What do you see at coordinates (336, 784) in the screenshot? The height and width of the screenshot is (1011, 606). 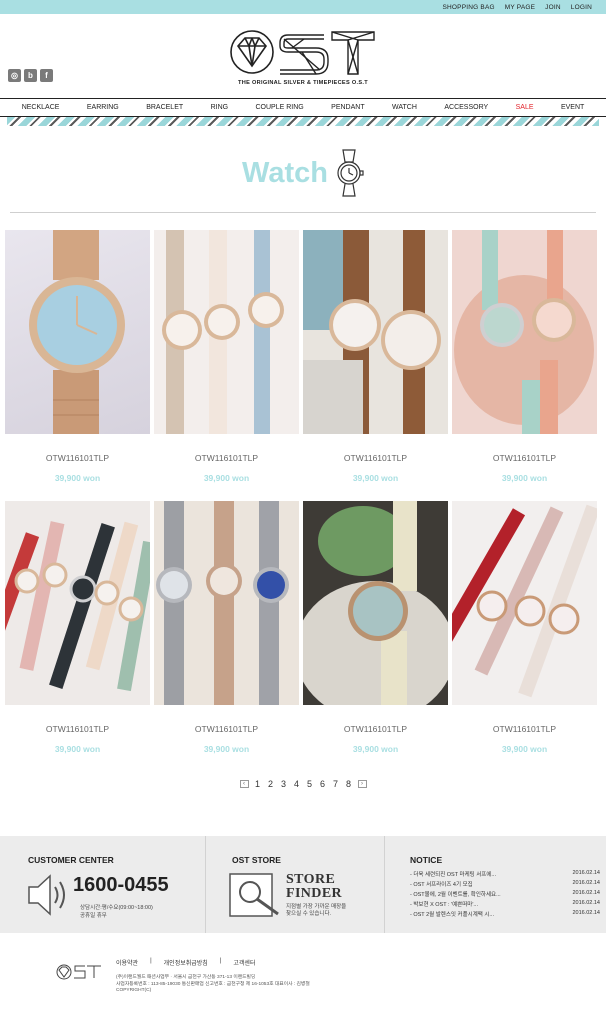 I see `page-link: 7` at bounding box center [336, 784].